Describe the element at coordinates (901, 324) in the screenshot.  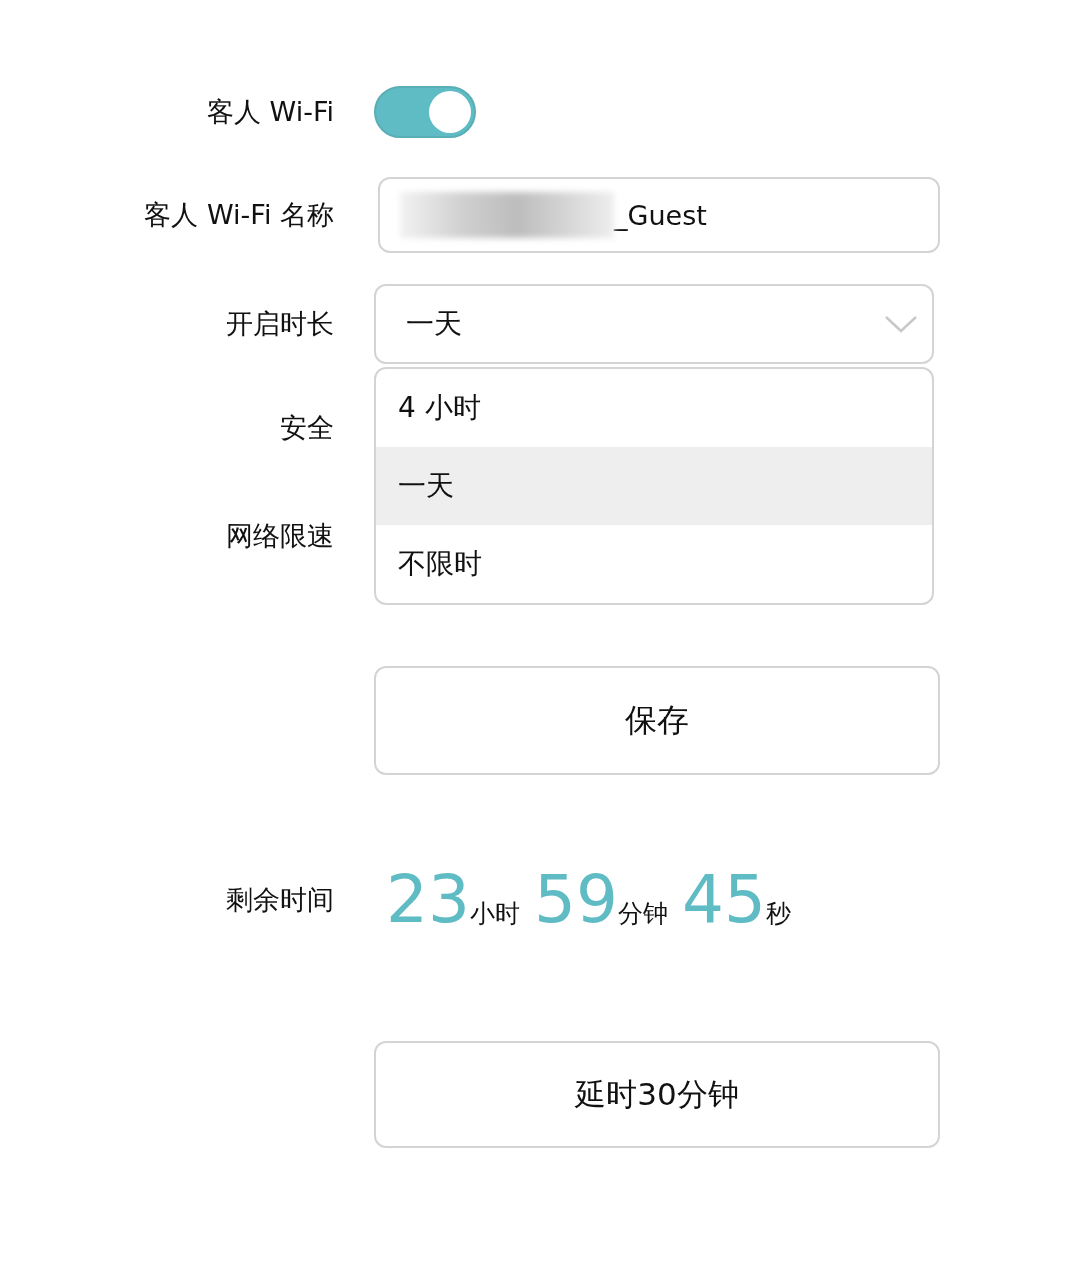
I see `chevron-down-icon` at that location.